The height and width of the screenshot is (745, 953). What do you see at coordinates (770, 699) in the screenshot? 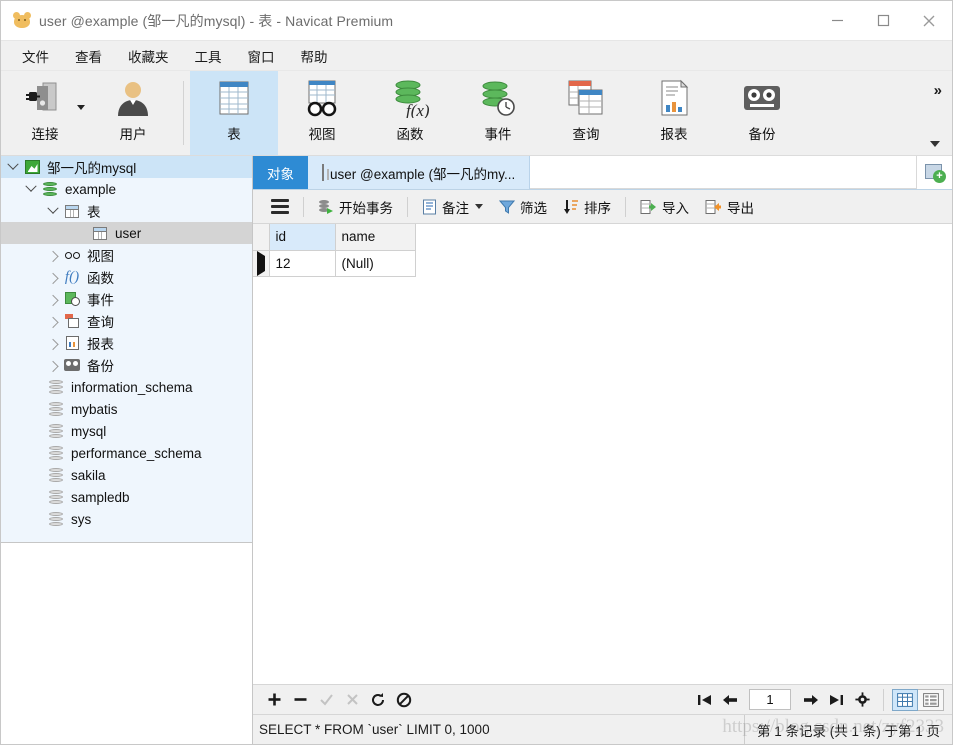
I see `page-number-input: 1` at bounding box center [770, 699].